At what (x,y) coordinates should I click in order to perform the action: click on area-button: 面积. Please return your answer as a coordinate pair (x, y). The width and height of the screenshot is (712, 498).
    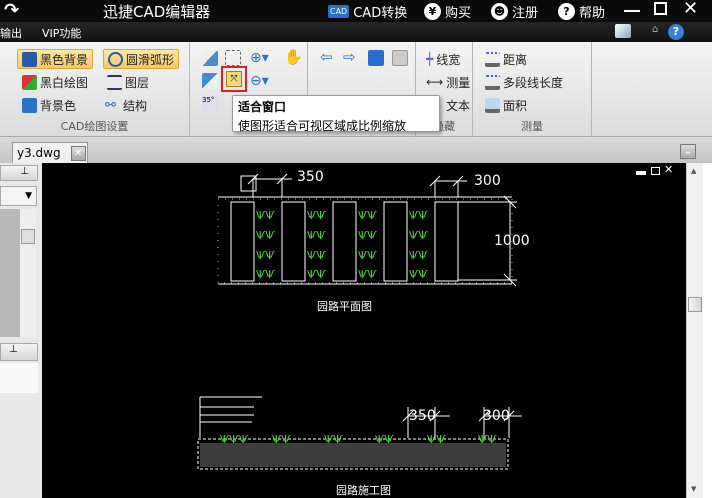
    Looking at the image, I should click on (506, 105).